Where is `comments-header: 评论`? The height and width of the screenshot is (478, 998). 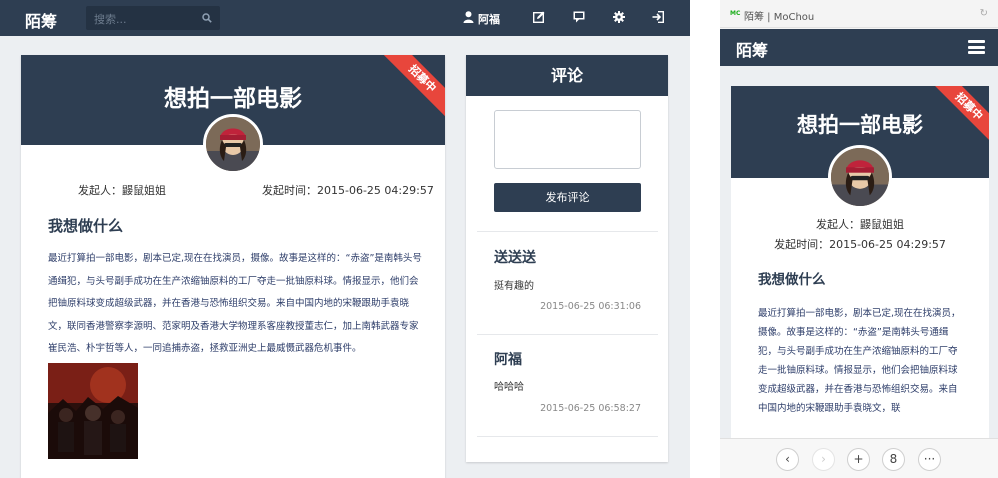 comments-header: 评论 is located at coordinates (567, 75).